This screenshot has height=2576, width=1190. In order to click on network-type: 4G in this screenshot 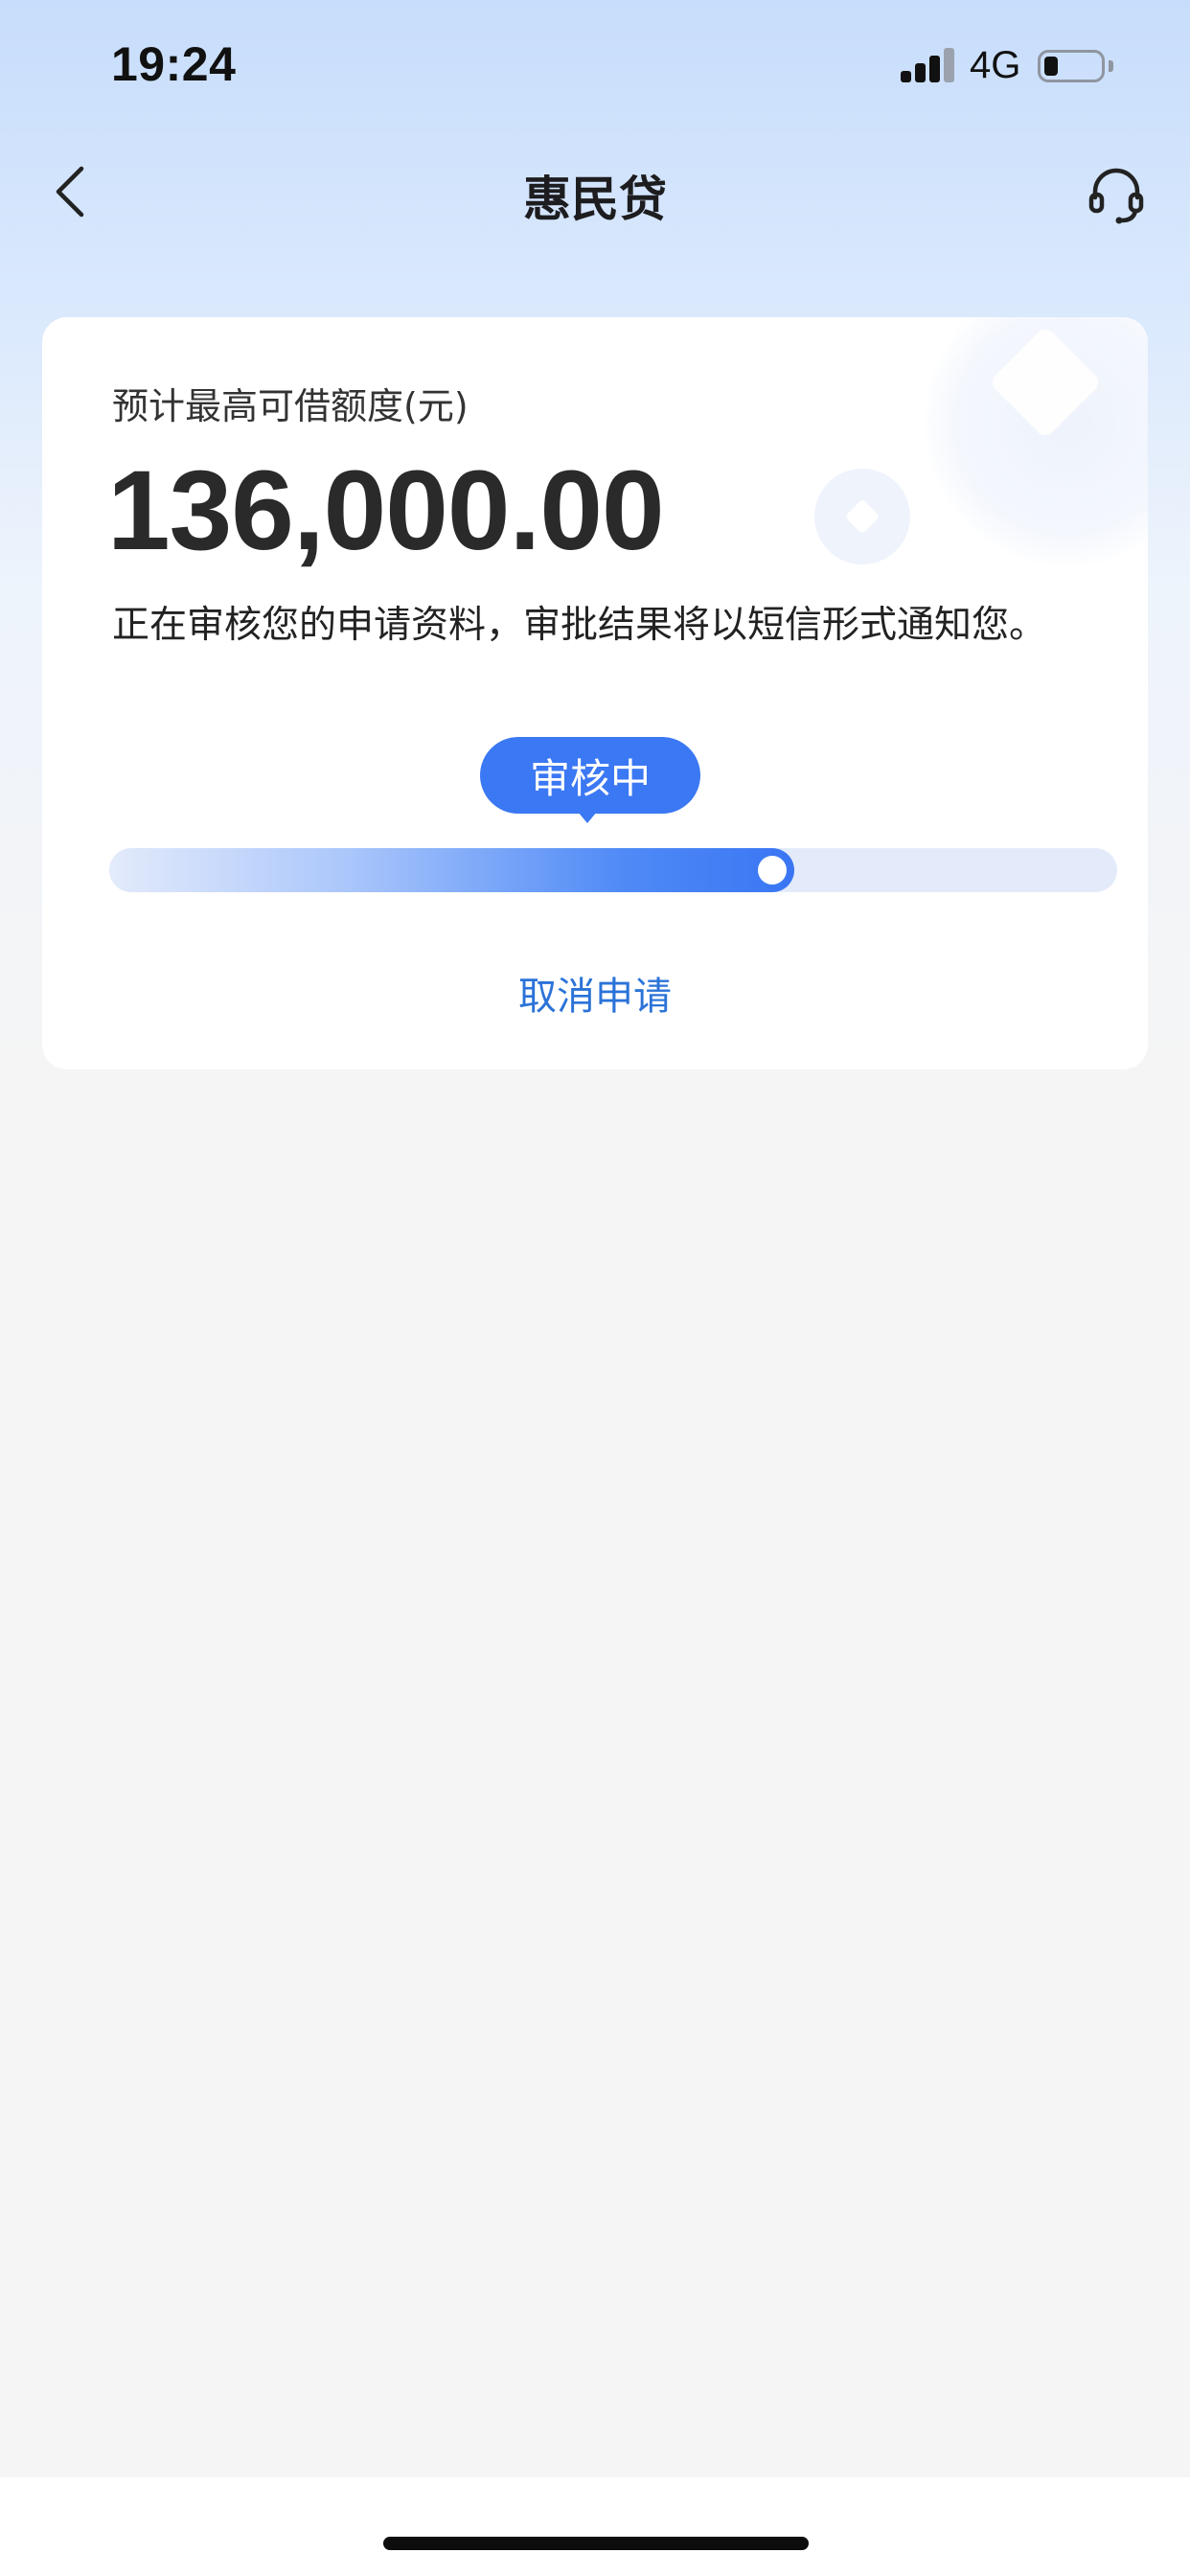, I will do `click(996, 65)`.